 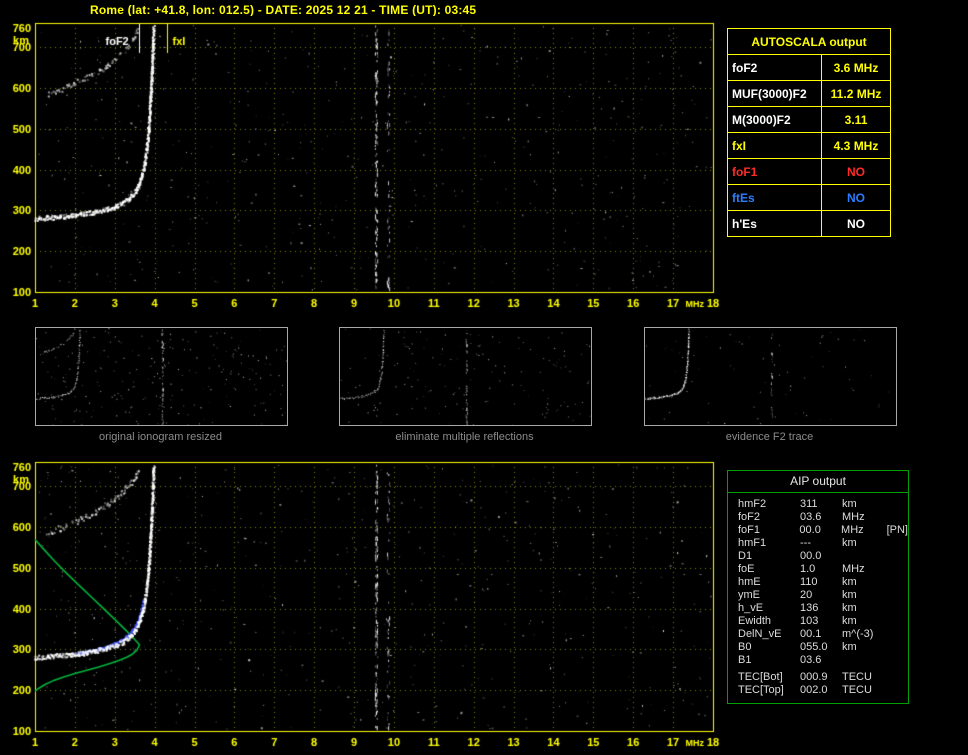 I want to click on autoscala-param-label: h'Es, so click(x=774, y=223).